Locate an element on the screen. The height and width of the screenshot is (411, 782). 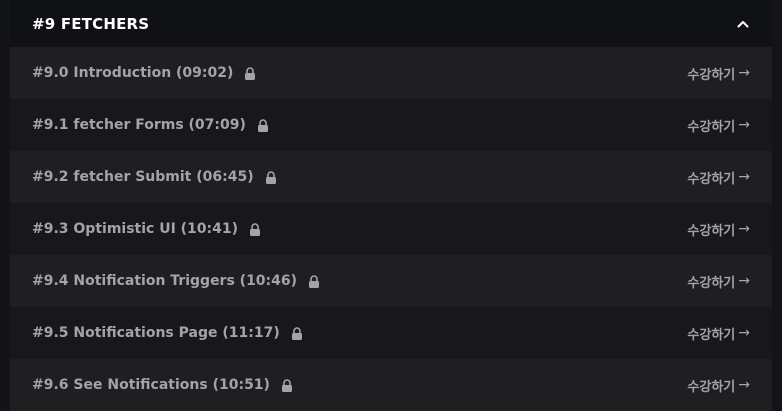
lecture-title: #9.5 Notifications Page (11:17) is located at coordinates (156, 333).